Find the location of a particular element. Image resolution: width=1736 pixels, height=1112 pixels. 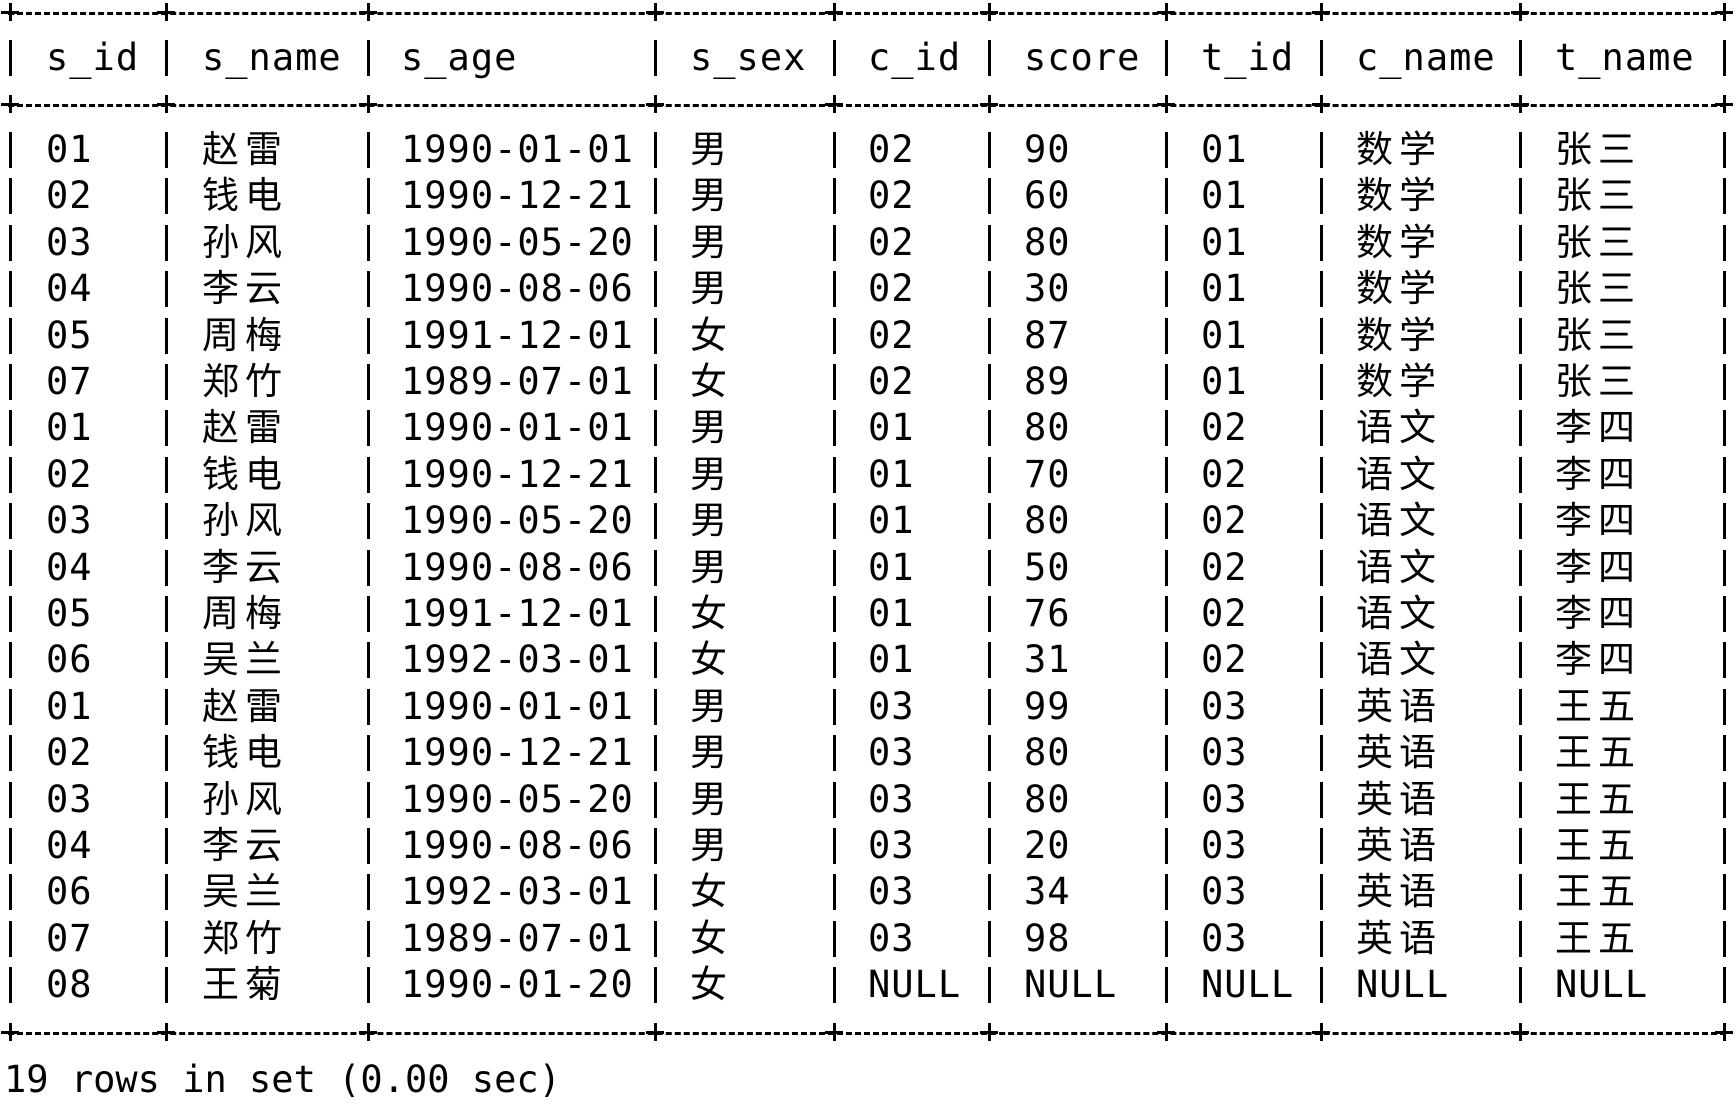

table-cell-c-name: 数学 is located at coordinates (1399, 289).